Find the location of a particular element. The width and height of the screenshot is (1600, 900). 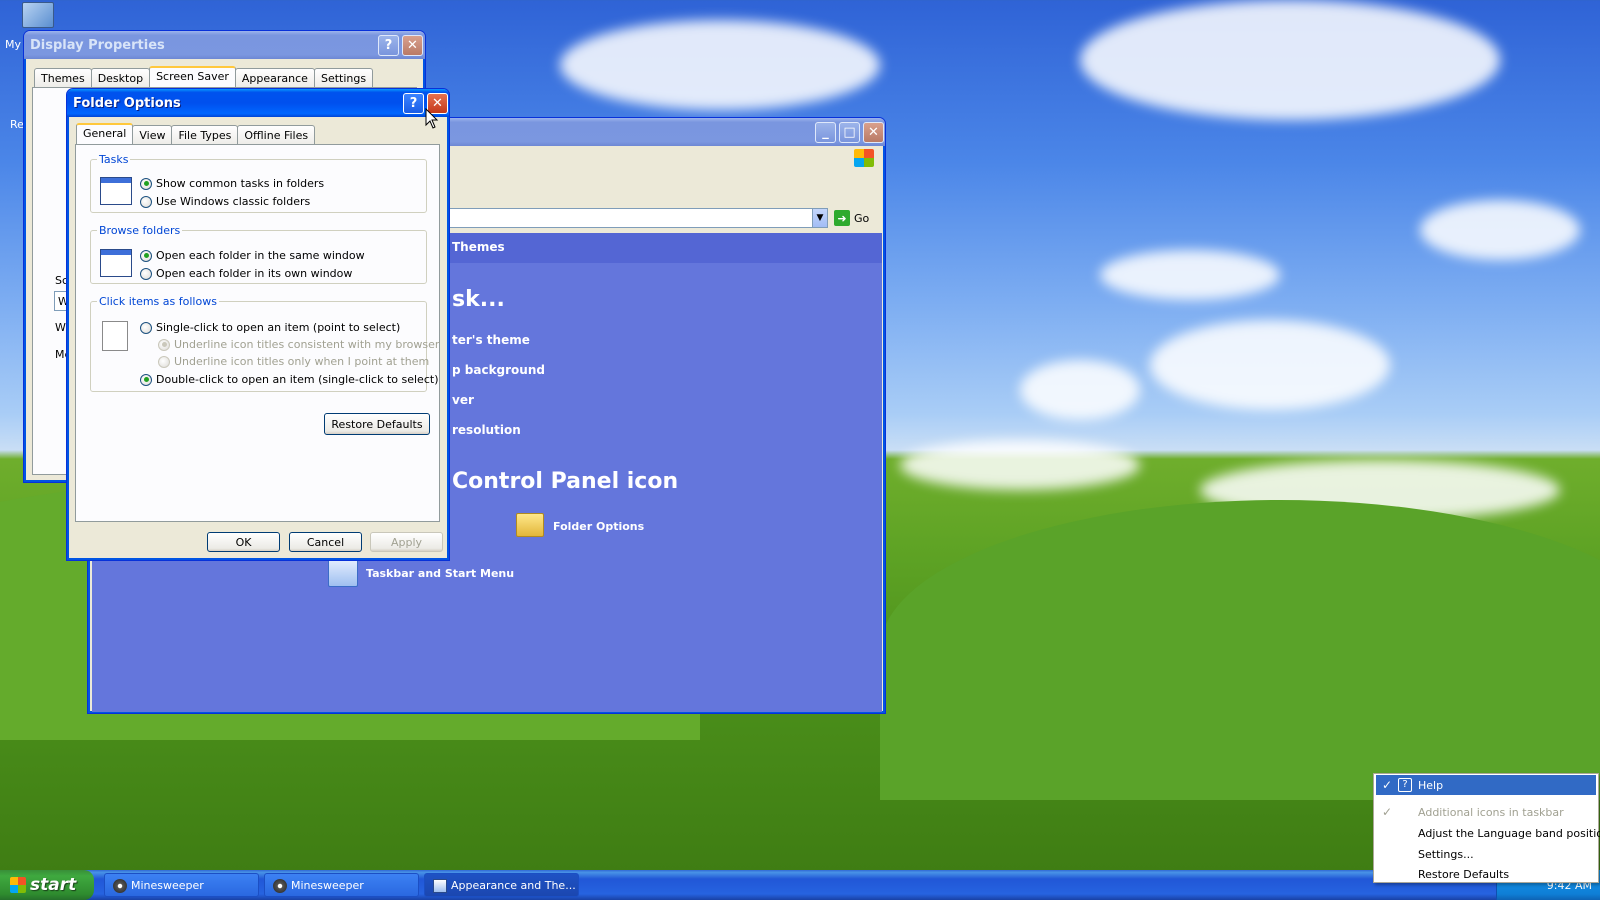

browse-window-icon is located at coordinates (116, 263).